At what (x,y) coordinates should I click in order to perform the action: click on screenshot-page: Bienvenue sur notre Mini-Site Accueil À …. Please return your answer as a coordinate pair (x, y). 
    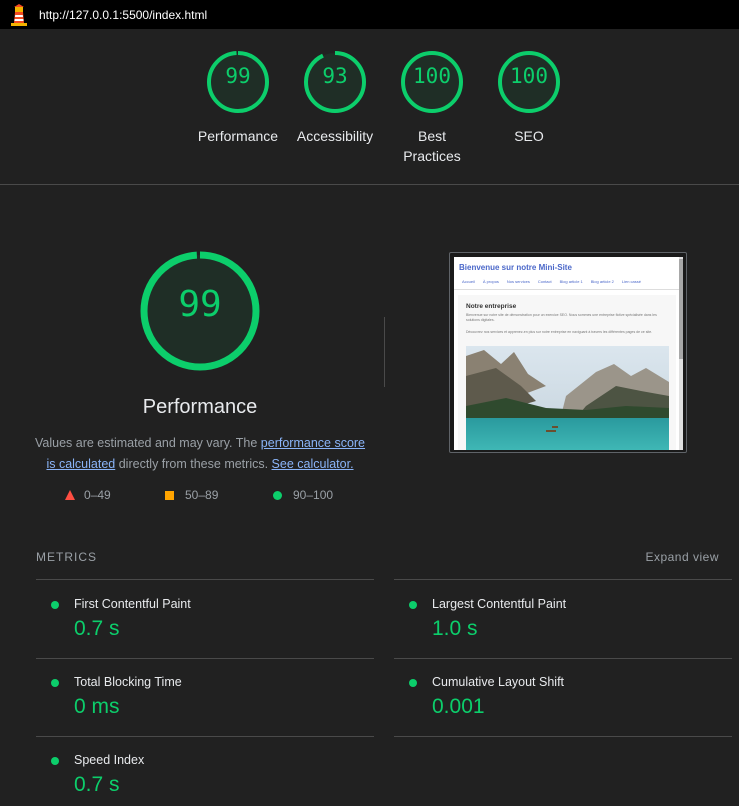
    Looking at the image, I should click on (568, 353).